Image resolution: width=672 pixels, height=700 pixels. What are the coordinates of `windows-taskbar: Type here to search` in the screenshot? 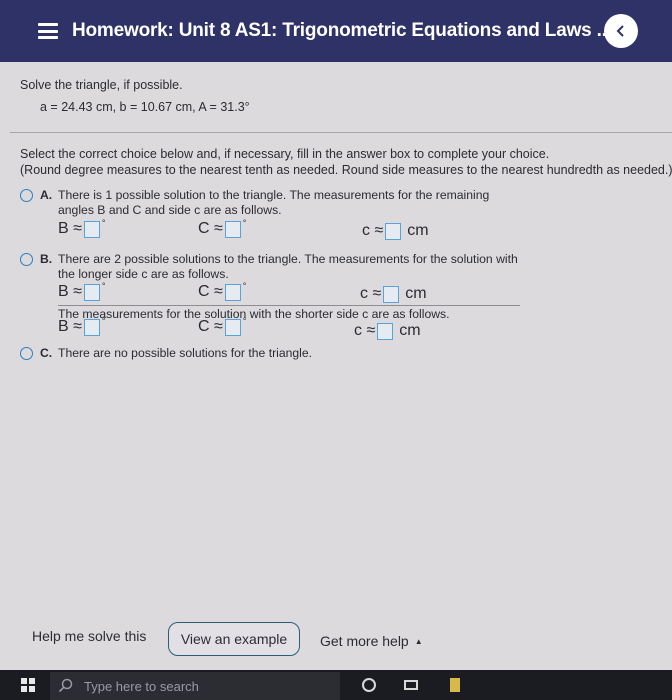 It's located at (336, 685).